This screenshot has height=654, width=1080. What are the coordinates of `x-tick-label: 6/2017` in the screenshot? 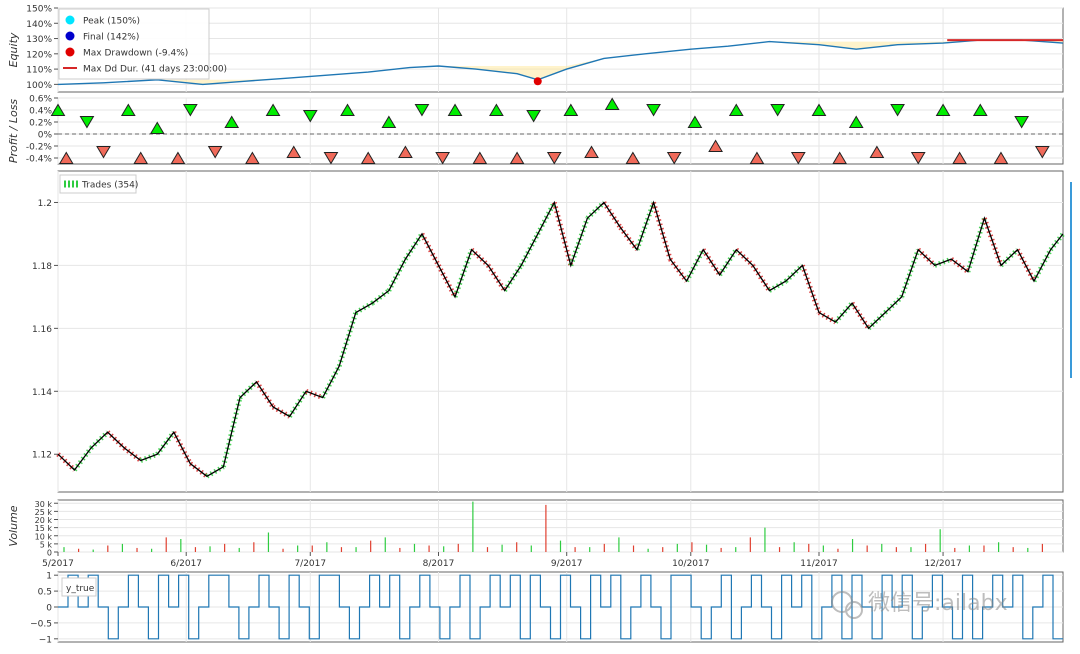 It's located at (186, 564).